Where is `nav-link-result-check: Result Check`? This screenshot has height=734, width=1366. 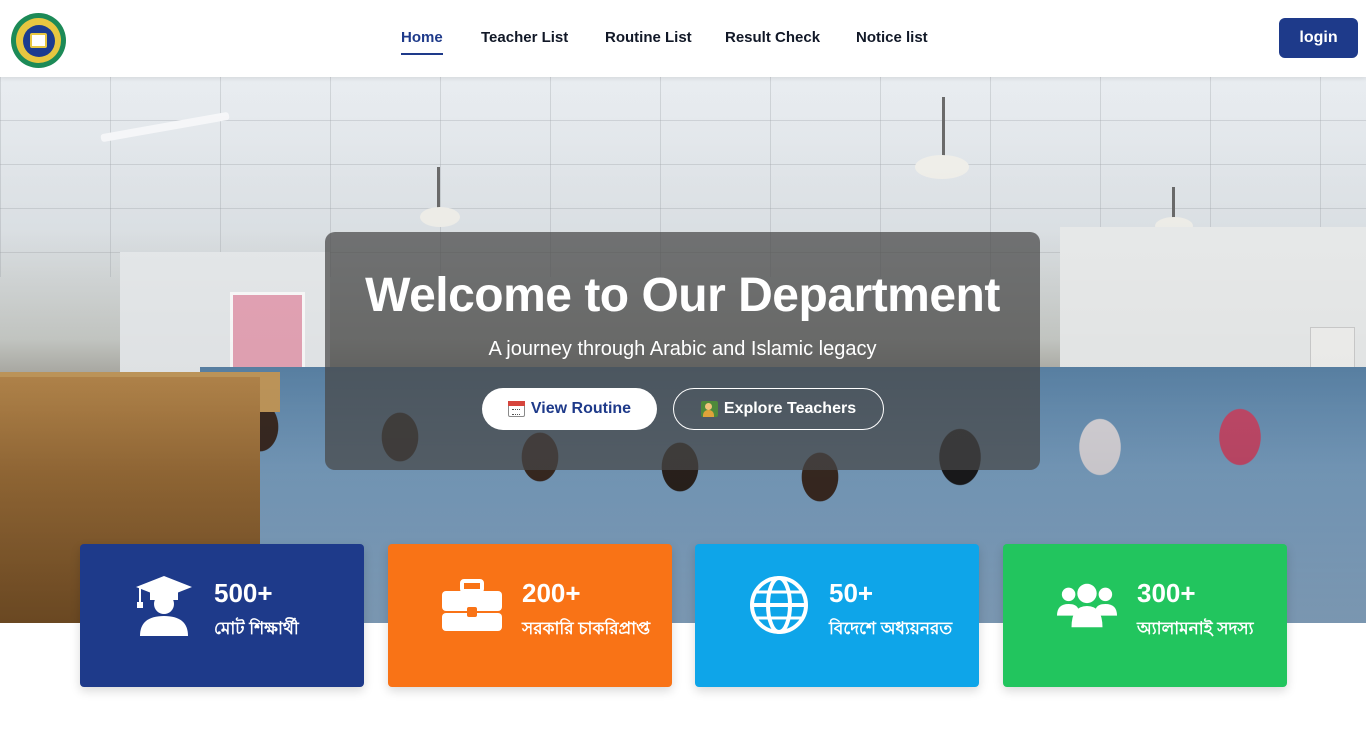 nav-link-result-check: Result Check is located at coordinates (772, 37).